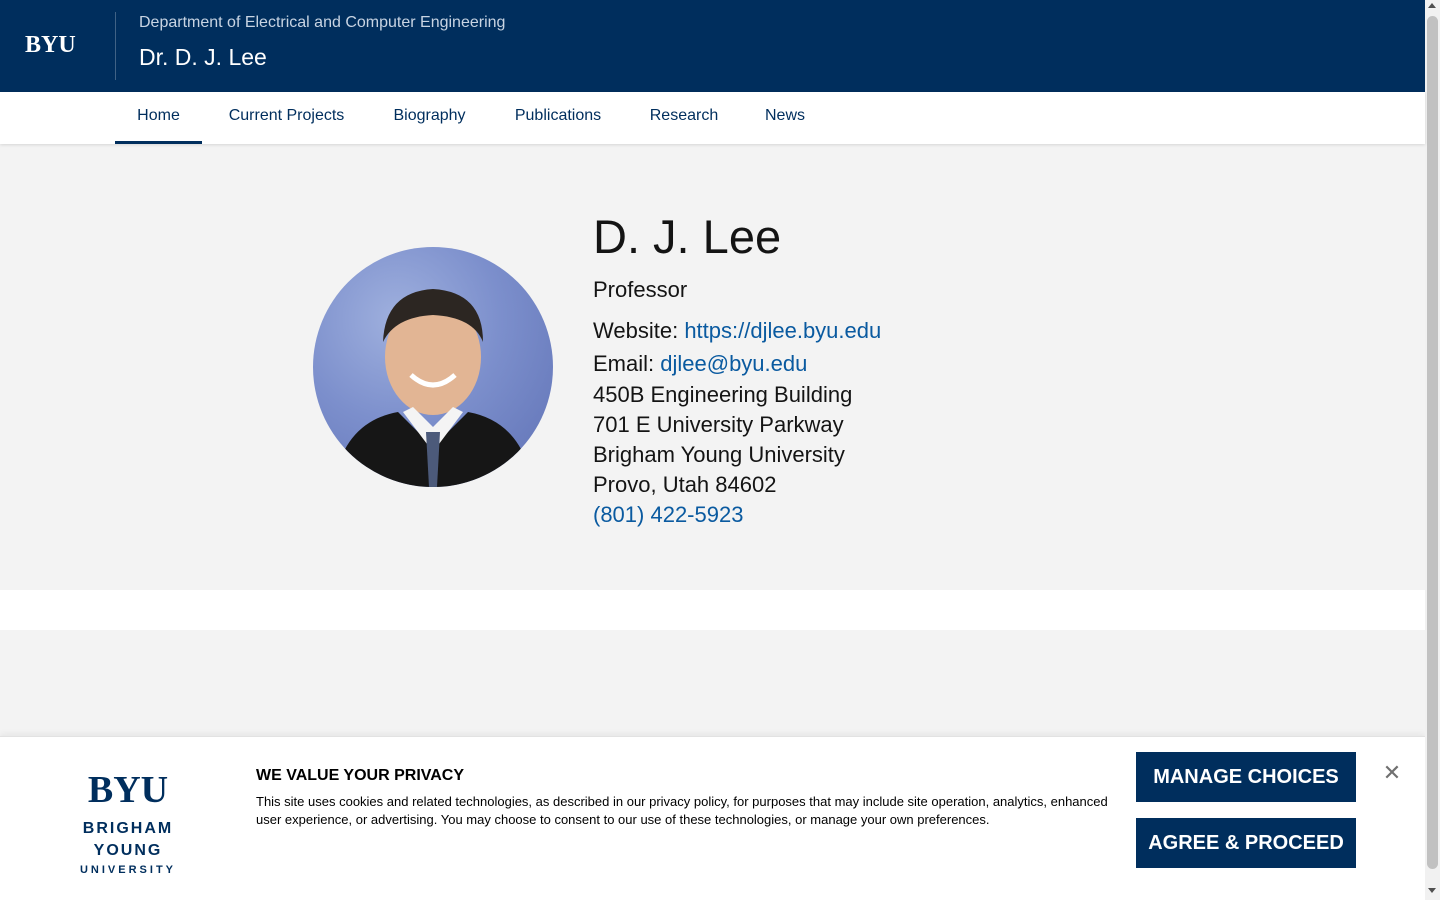  Describe the element at coordinates (640, 289) in the screenshot. I see `profile-title: Professor` at that location.